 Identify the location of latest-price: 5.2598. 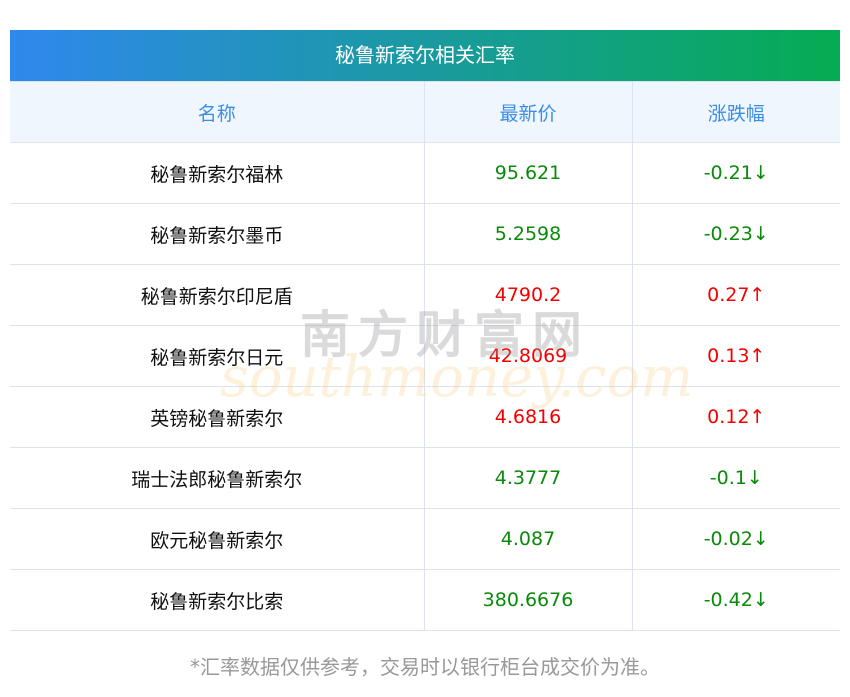
(528, 234).